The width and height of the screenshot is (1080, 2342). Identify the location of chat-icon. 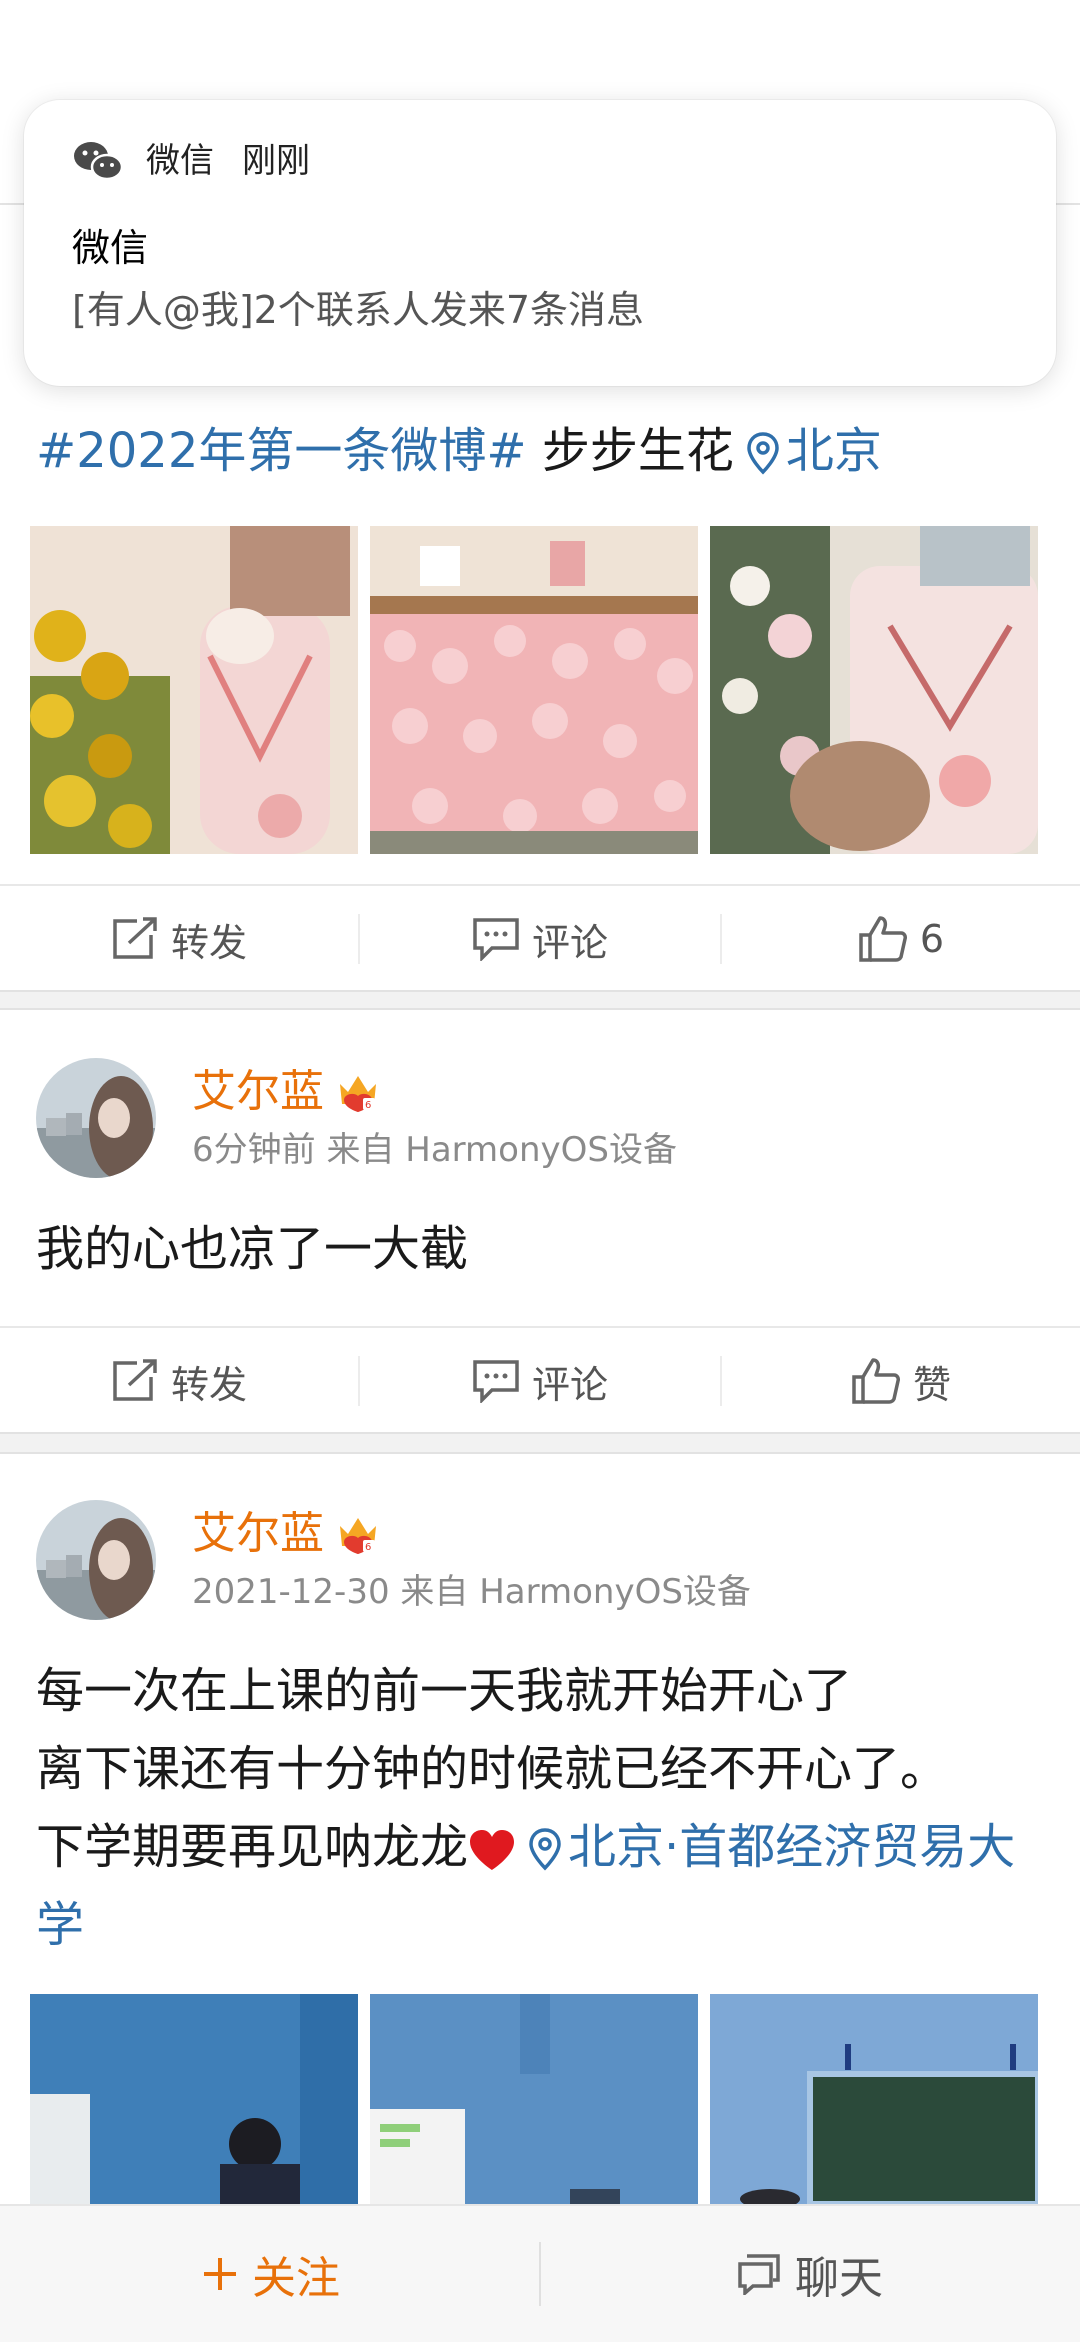
(759, 2274).